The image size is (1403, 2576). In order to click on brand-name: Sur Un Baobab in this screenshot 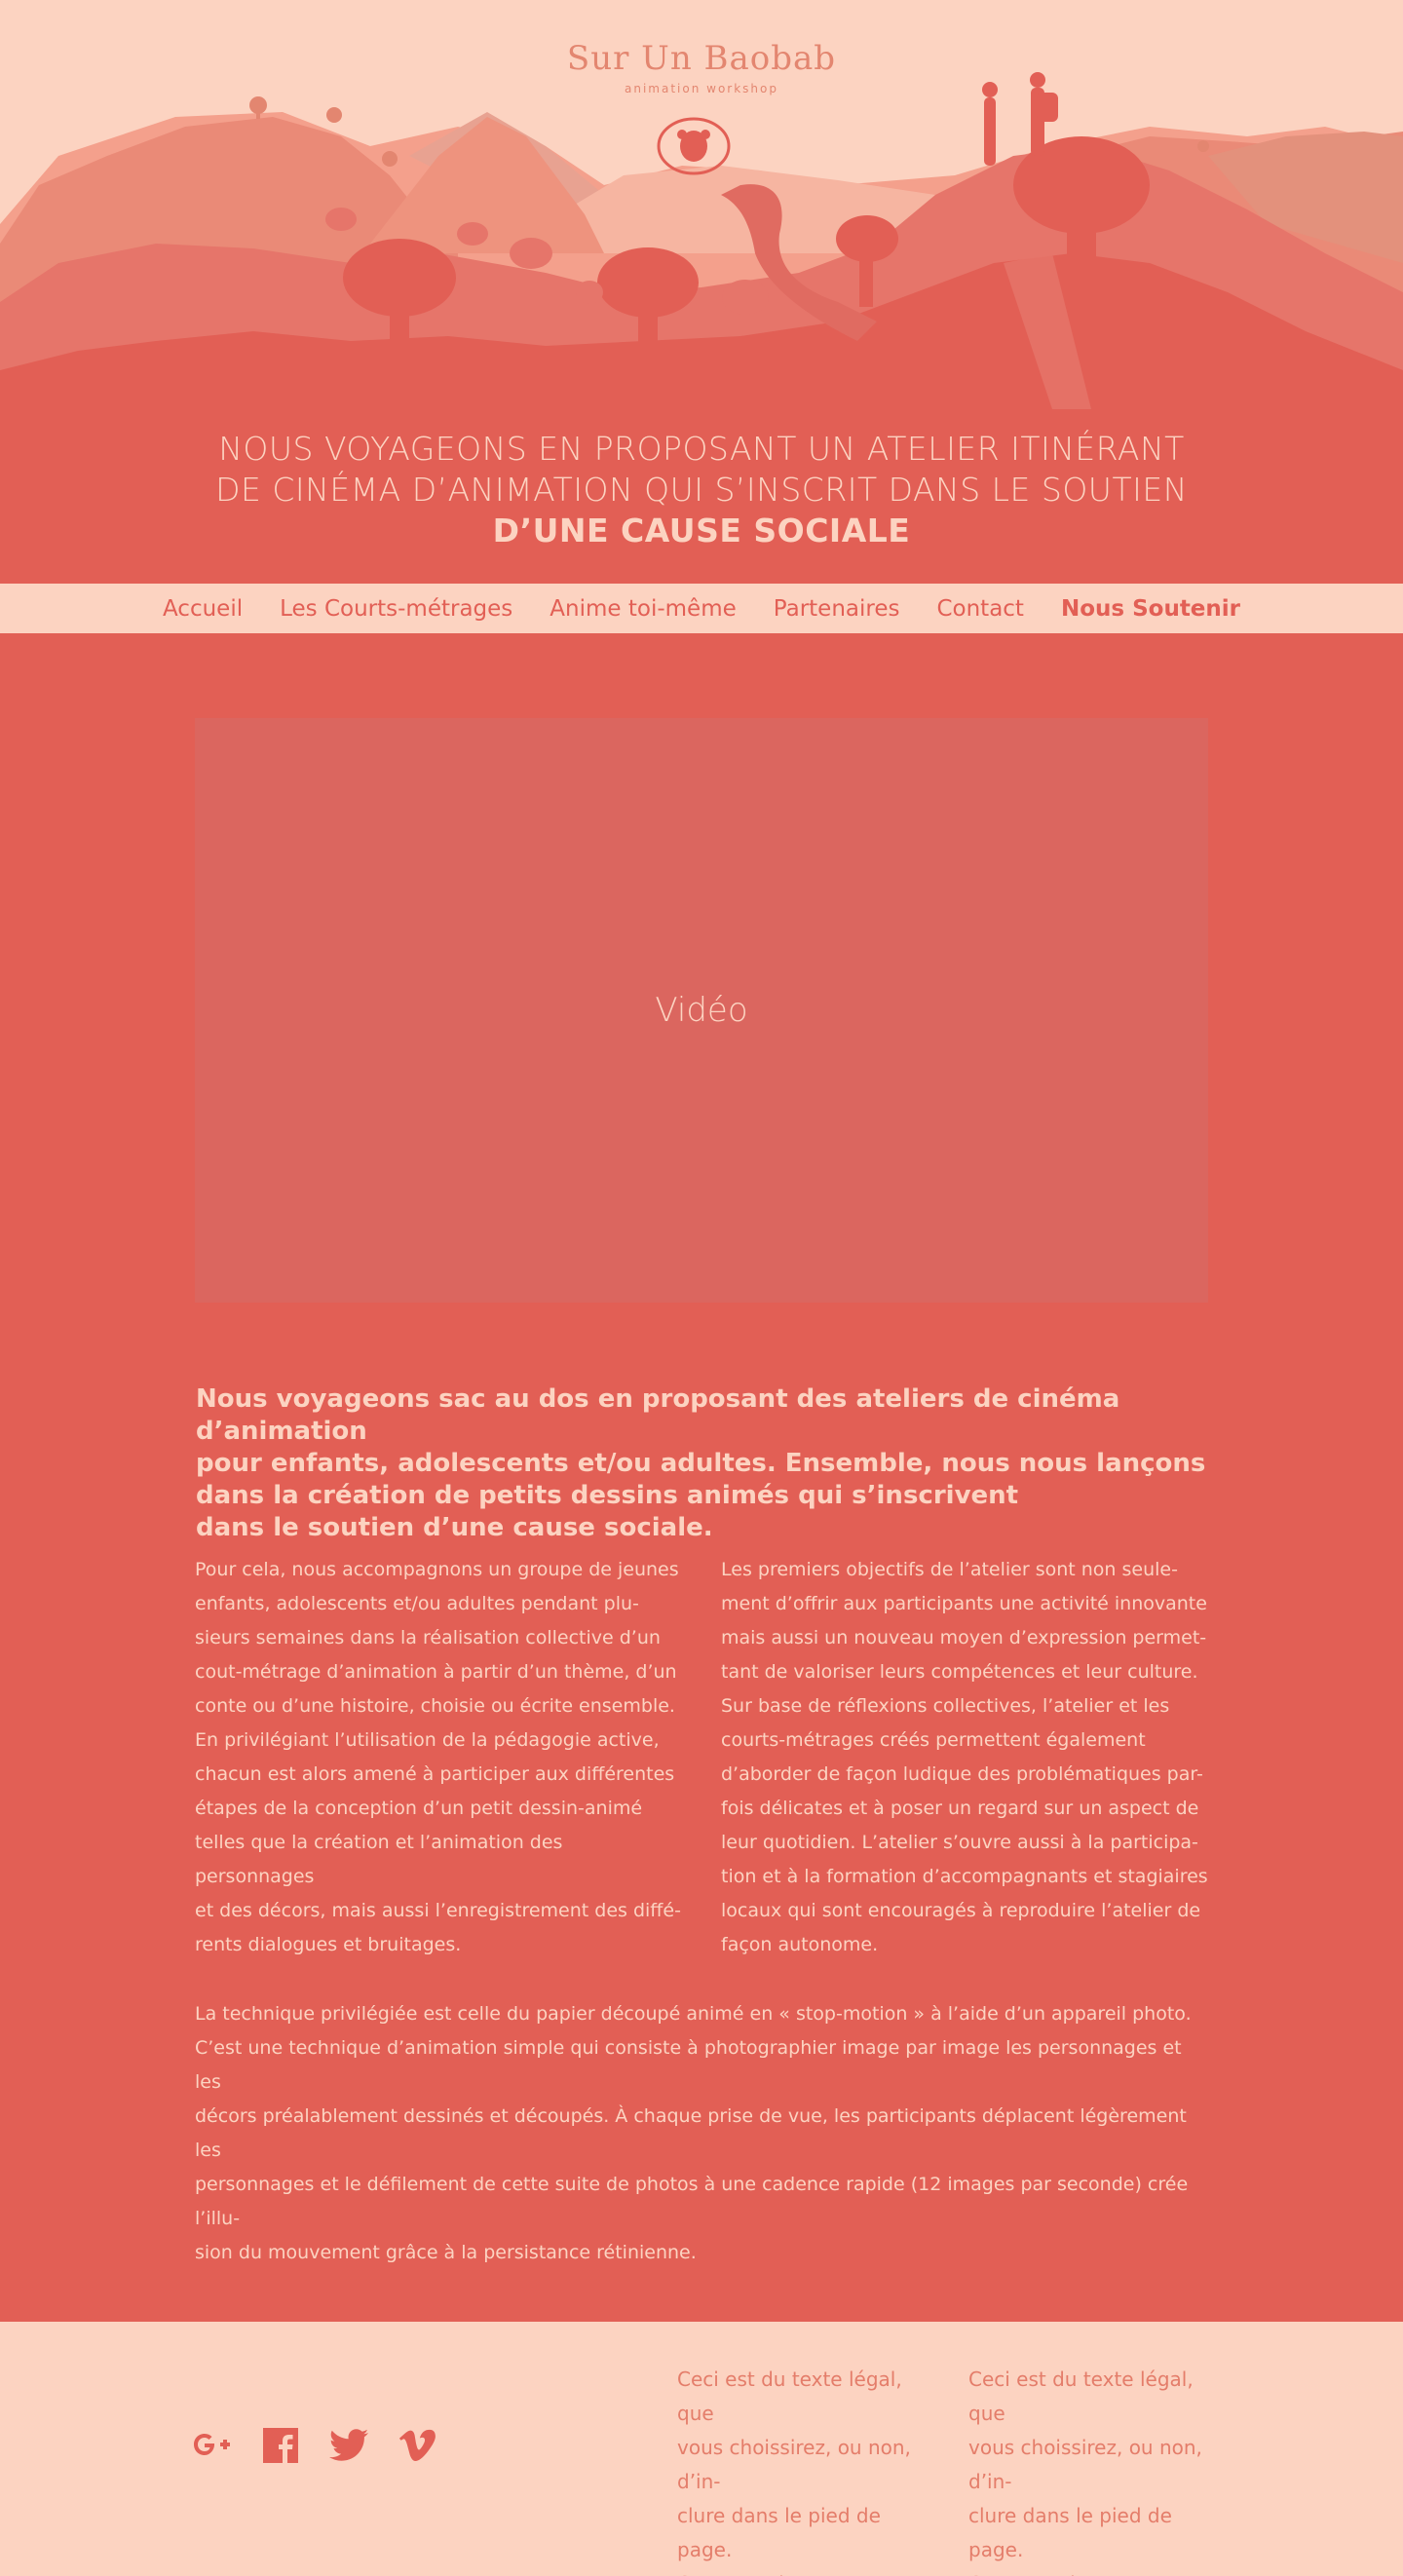, I will do `click(701, 58)`.